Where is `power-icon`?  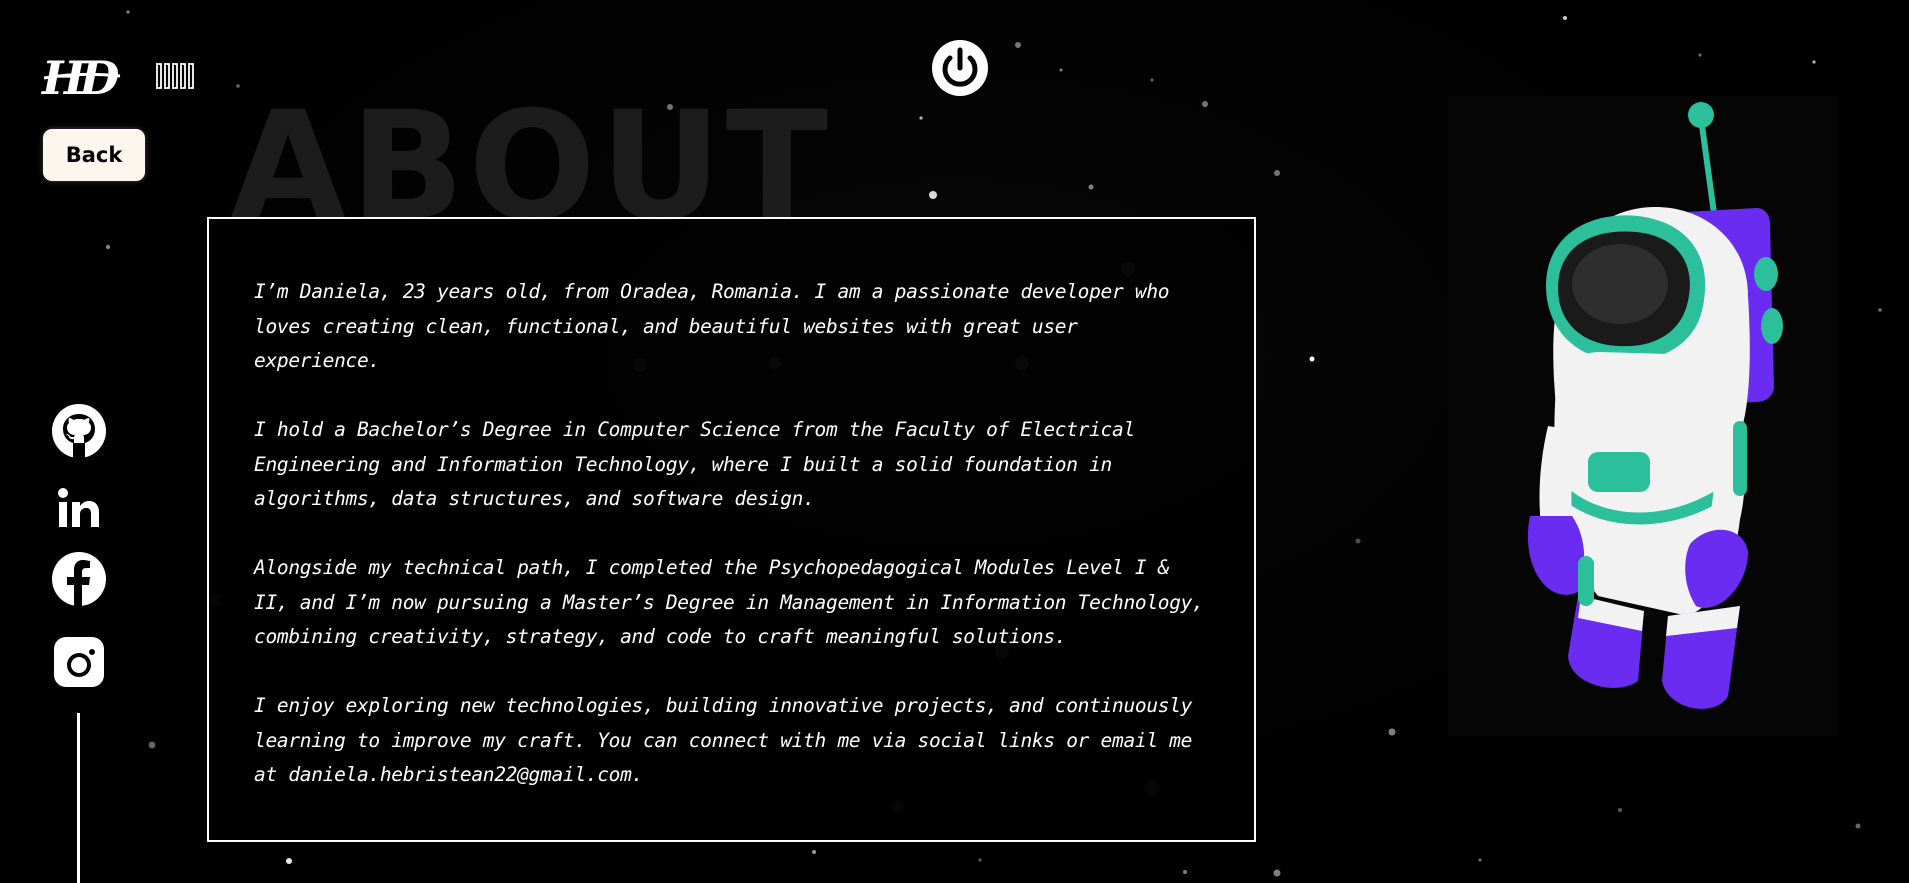 power-icon is located at coordinates (960, 68).